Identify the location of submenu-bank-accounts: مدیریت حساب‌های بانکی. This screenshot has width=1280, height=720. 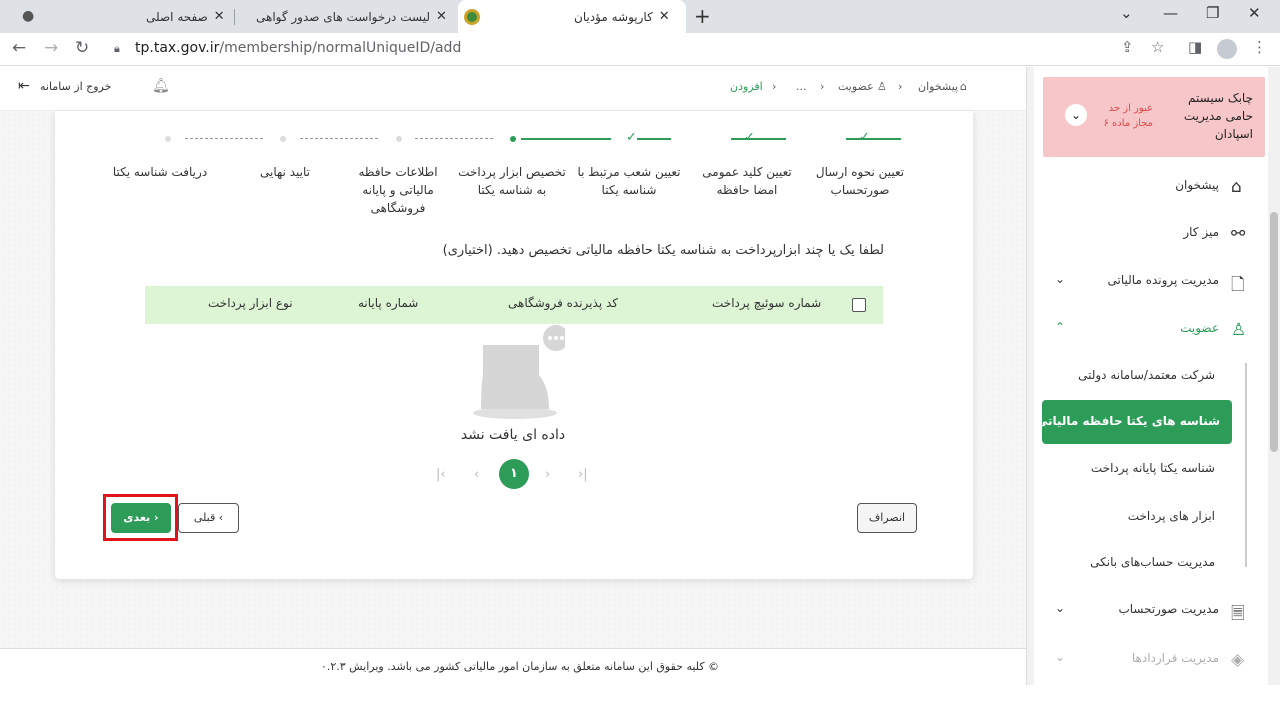
(1151, 563).